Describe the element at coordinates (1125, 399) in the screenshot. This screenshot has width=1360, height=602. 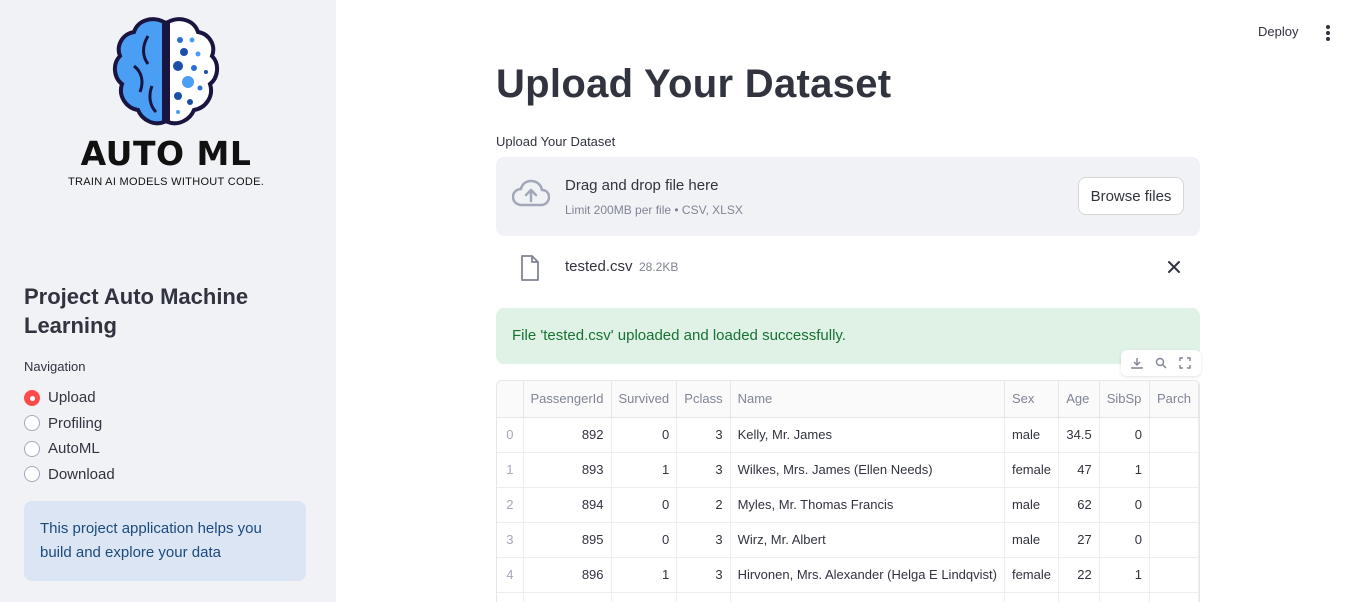
I see `column-header: SibSp` at that location.